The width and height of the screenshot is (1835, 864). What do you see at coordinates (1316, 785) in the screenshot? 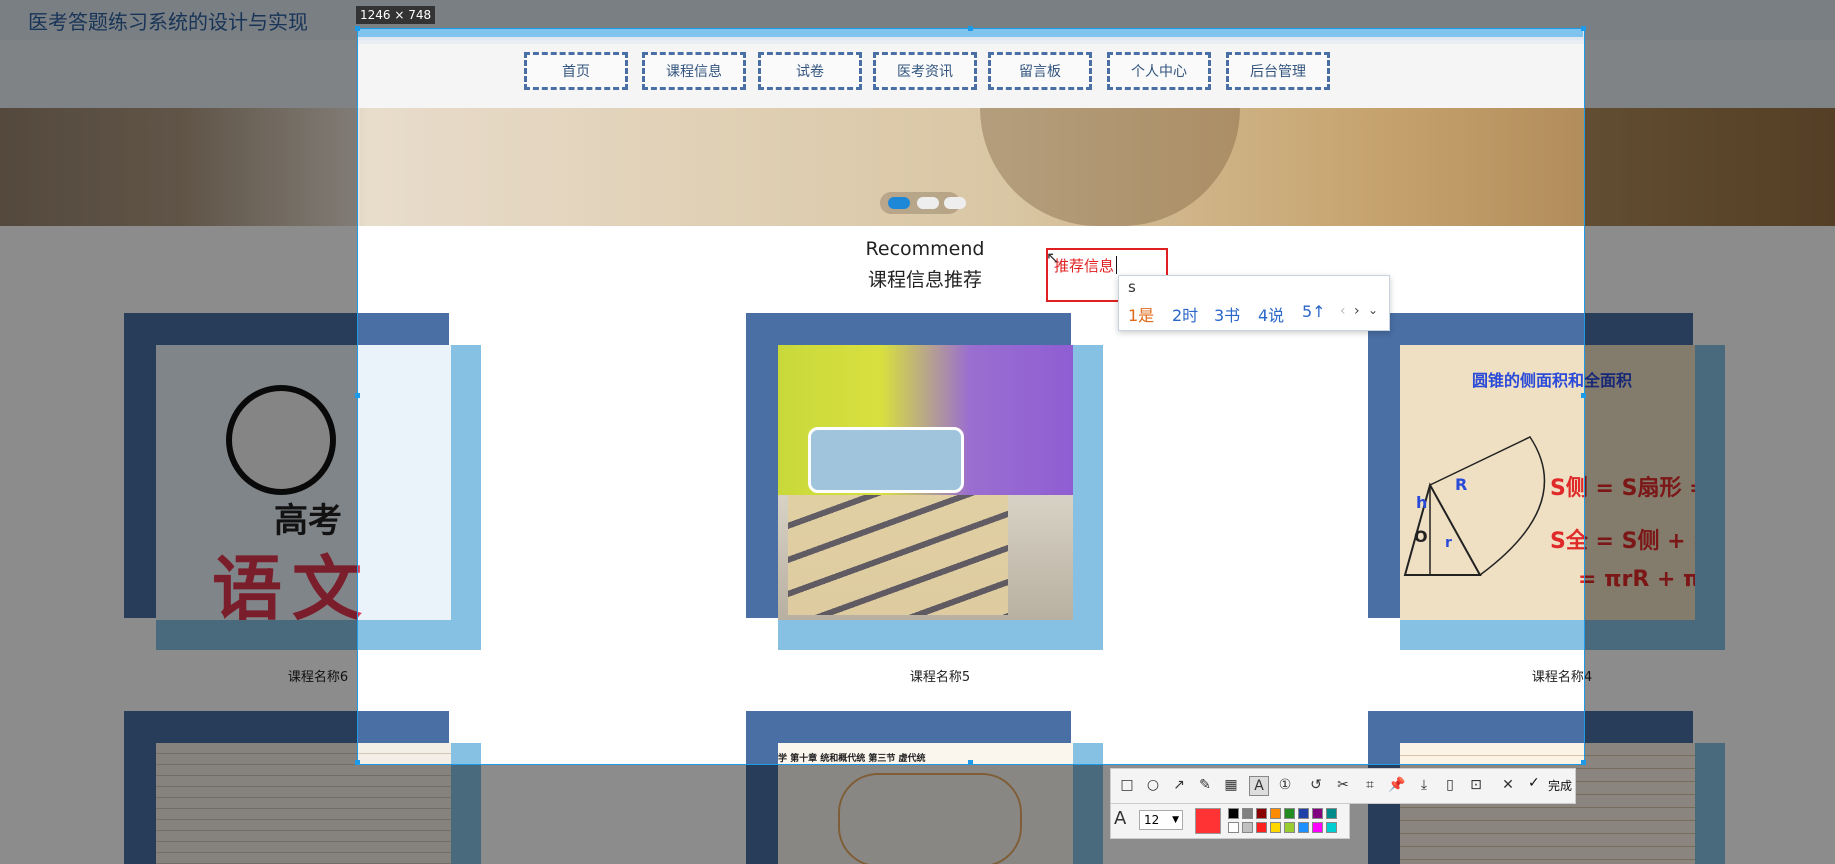
I see `undo-icon: ↺` at bounding box center [1316, 785].